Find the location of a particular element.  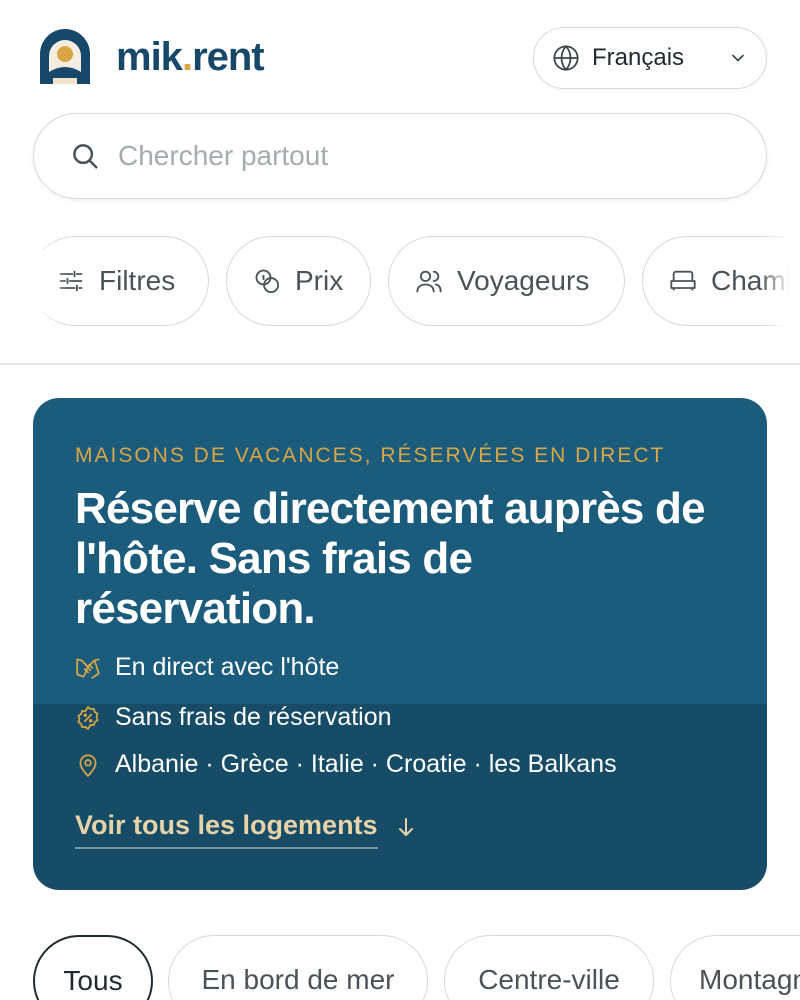

hero-feature-nofees: Sans frais de réservation is located at coordinates (233, 717).